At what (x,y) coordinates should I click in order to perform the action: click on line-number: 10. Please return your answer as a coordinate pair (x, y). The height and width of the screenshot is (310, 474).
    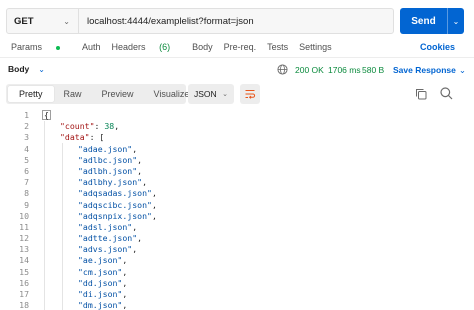
    Looking at the image, I should click on (24, 215).